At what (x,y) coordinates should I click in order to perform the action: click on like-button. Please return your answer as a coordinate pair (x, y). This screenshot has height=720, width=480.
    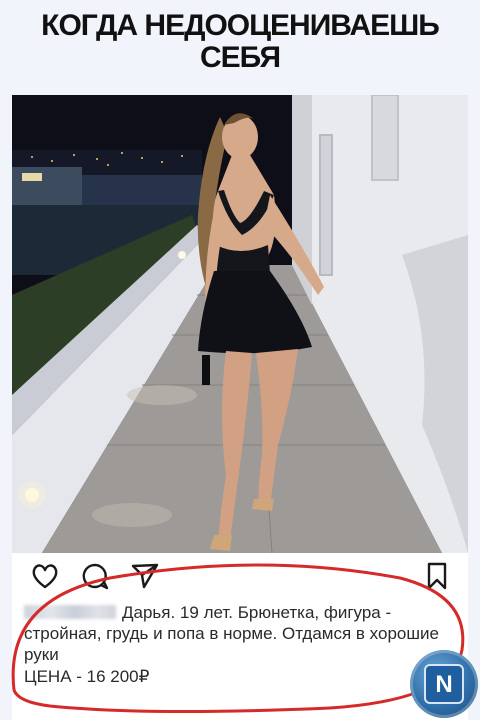
    Looking at the image, I should click on (45, 576).